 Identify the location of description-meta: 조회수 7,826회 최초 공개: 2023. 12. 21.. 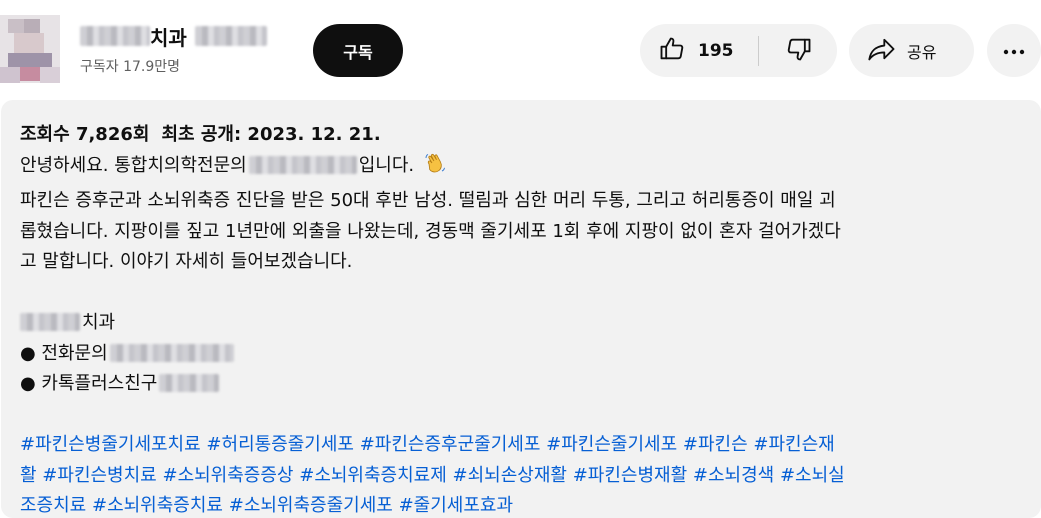
(530, 135).